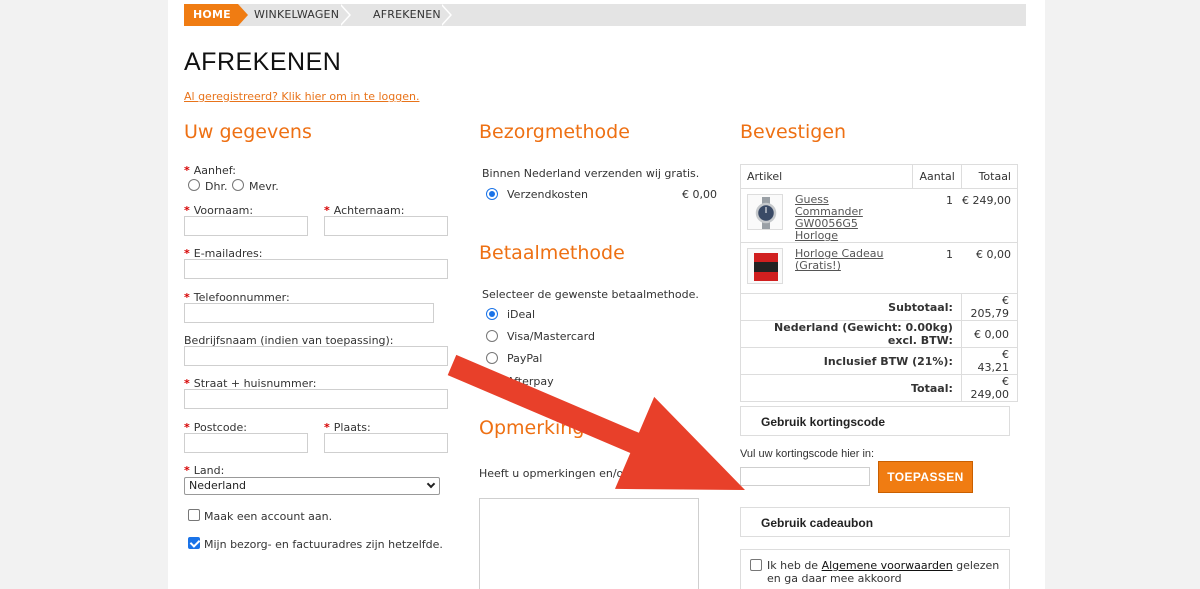  What do you see at coordinates (805, 476) in the screenshot?
I see `coupon-input` at bounding box center [805, 476].